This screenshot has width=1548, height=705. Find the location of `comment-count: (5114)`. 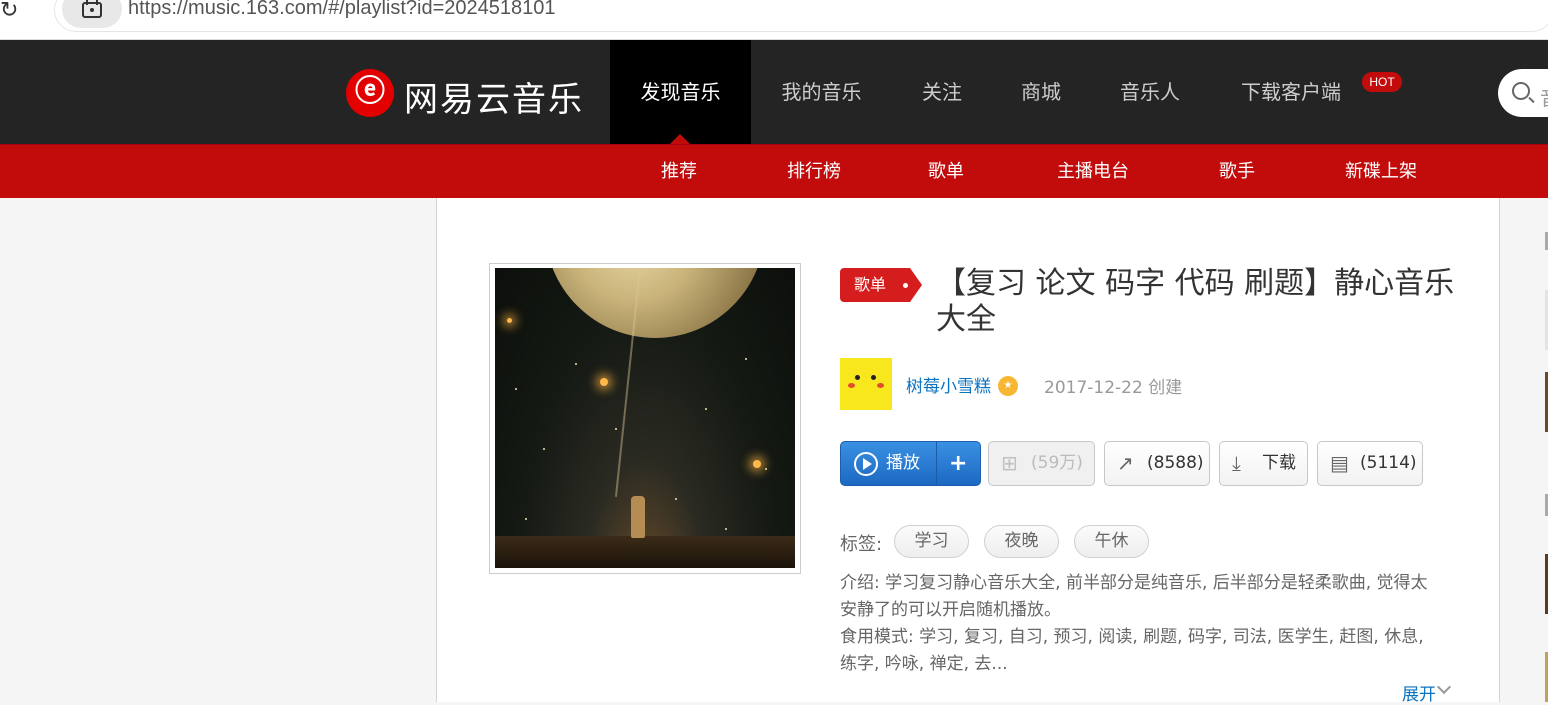

comment-count: (5114) is located at coordinates (1388, 463).